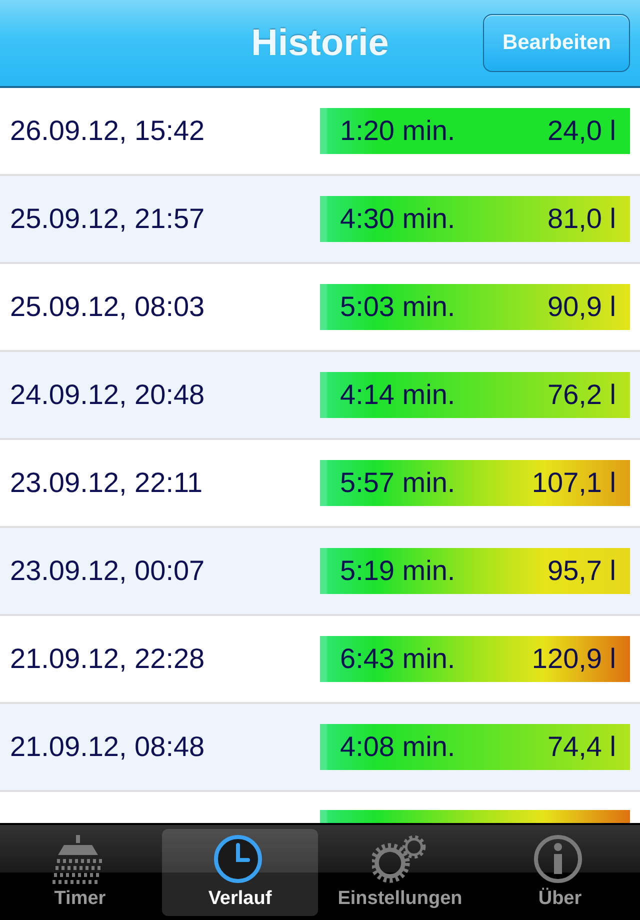  Describe the element at coordinates (398, 219) in the screenshot. I see `duration-text: 4:30 min.` at that location.